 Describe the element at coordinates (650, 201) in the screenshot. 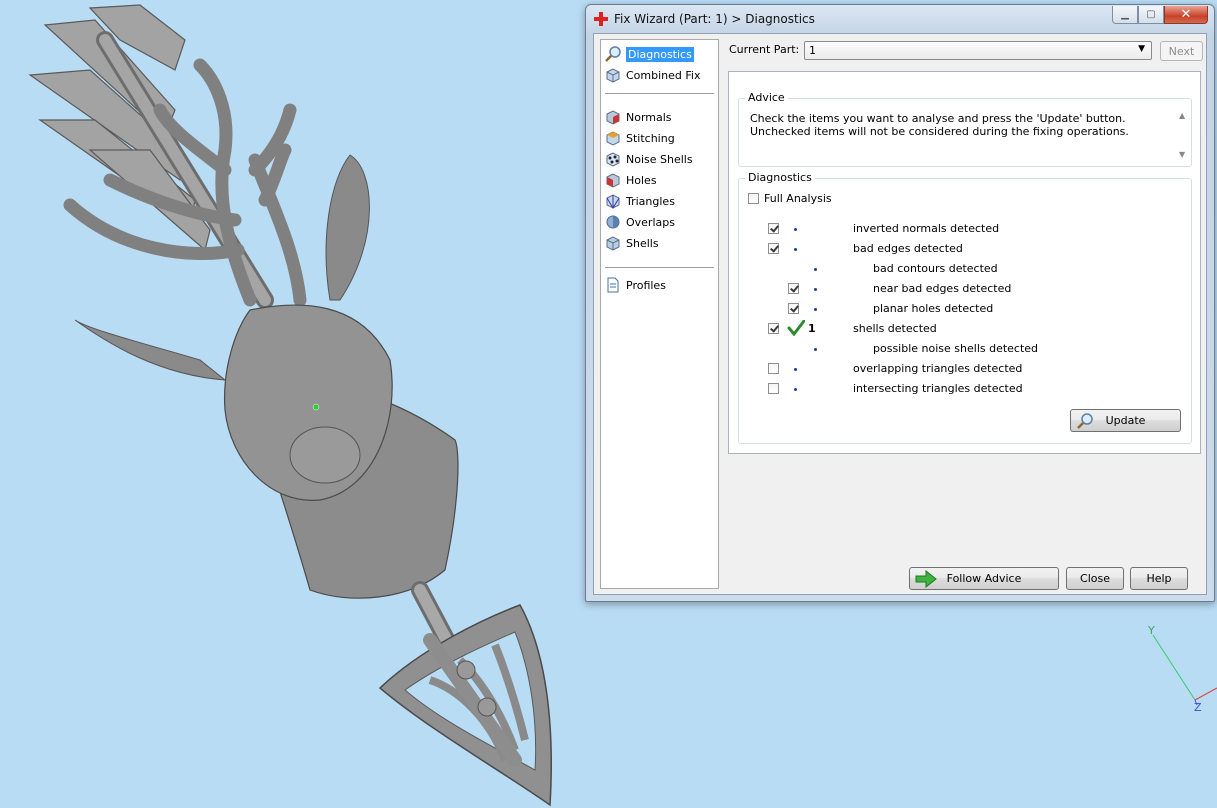

I see `nav-item-label: Triangles` at that location.